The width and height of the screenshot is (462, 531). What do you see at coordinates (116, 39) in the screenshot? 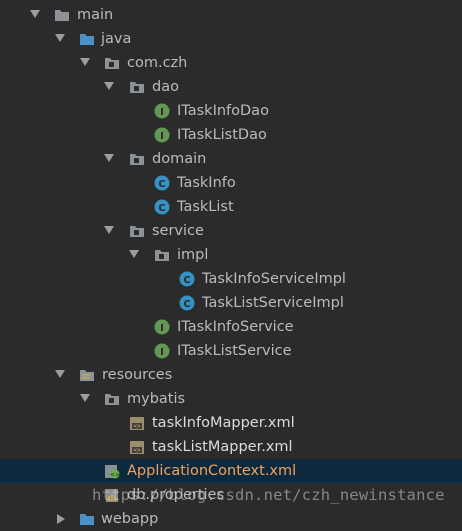
I see `tree-item-label: java` at bounding box center [116, 39].